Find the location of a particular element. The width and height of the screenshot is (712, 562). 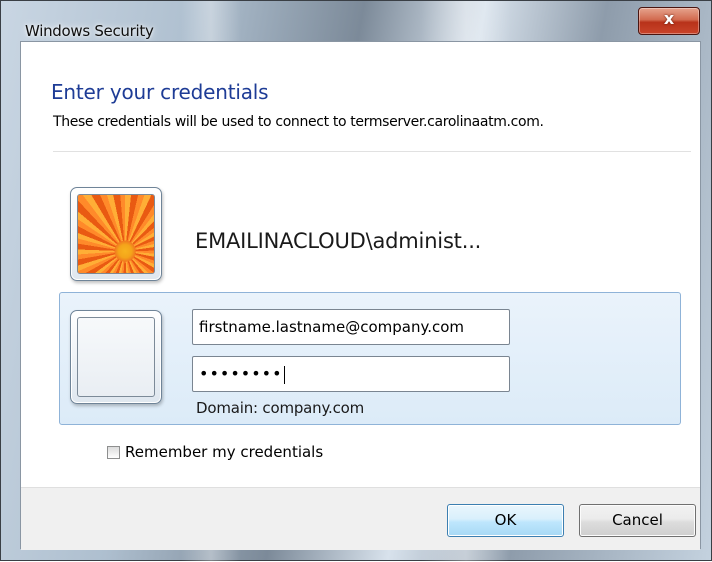

ok-button: OK is located at coordinates (505, 520).